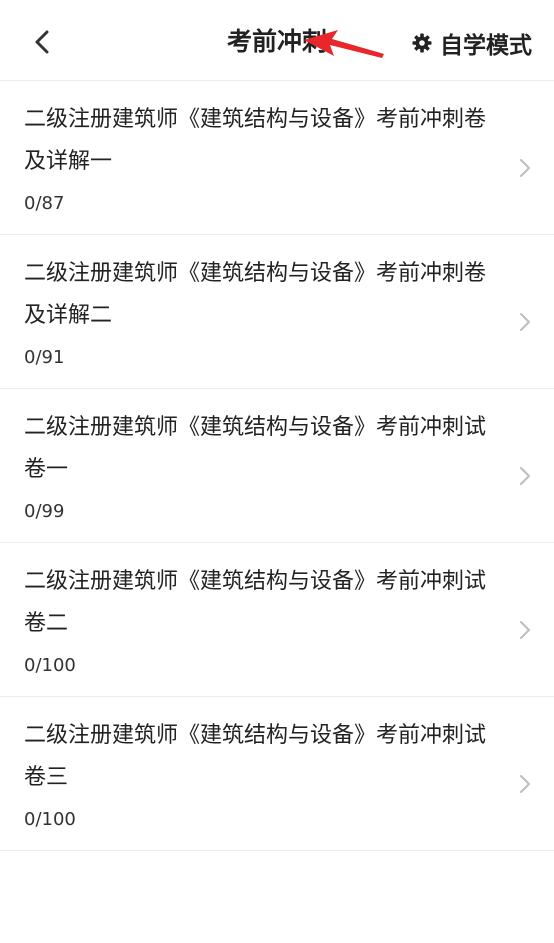 The image size is (554, 943). Describe the element at coordinates (255, 140) in the screenshot. I see `item-title: 二级注册建筑师《建筑结构与设备》考前冲刺卷及详解一` at that location.